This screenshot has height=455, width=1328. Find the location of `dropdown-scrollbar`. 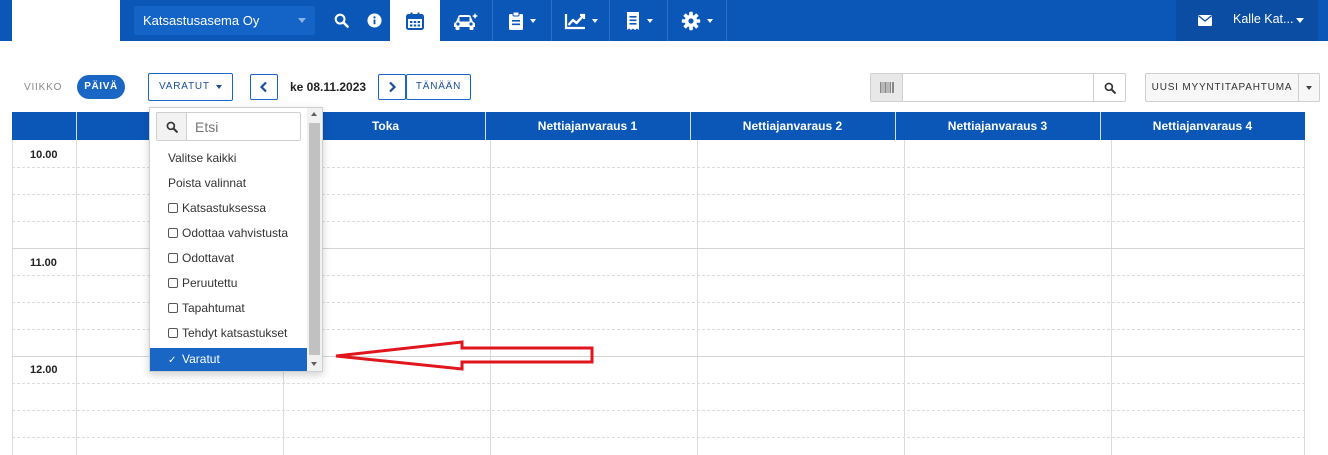

dropdown-scrollbar is located at coordinates (314, 239).